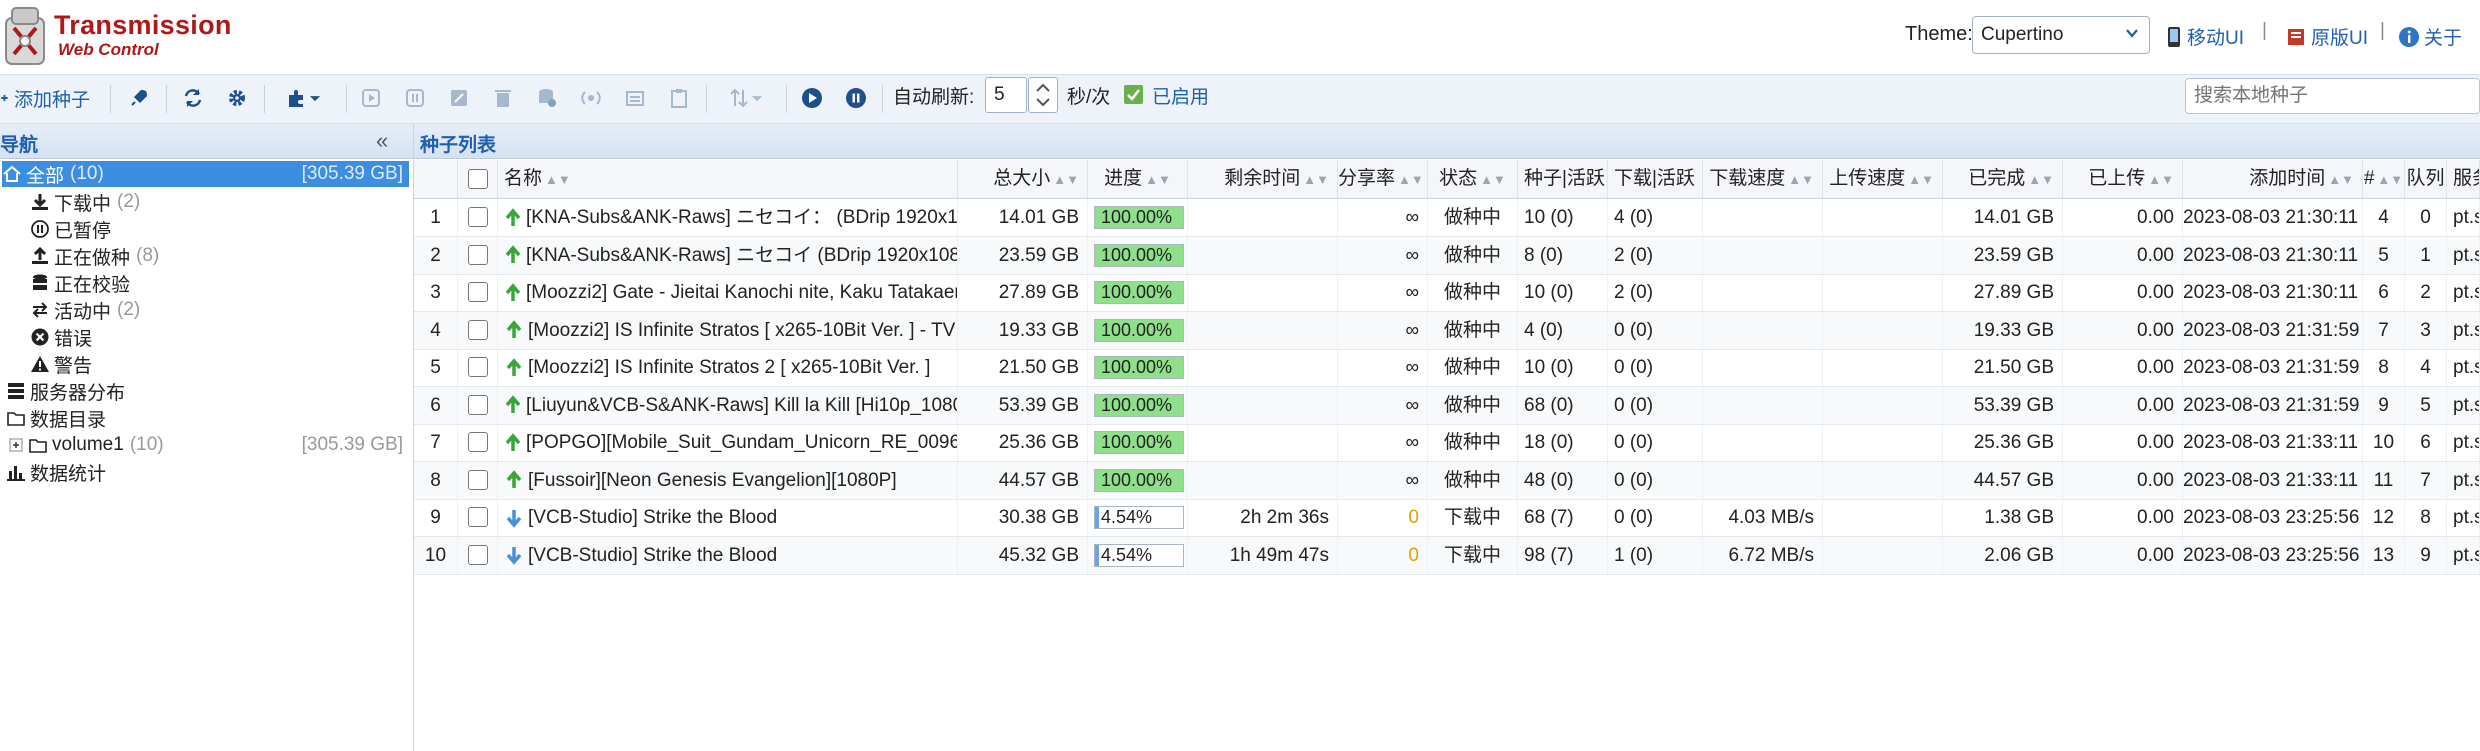  I want to click on add-torrent-button: 添加种子, so click(48, 98).